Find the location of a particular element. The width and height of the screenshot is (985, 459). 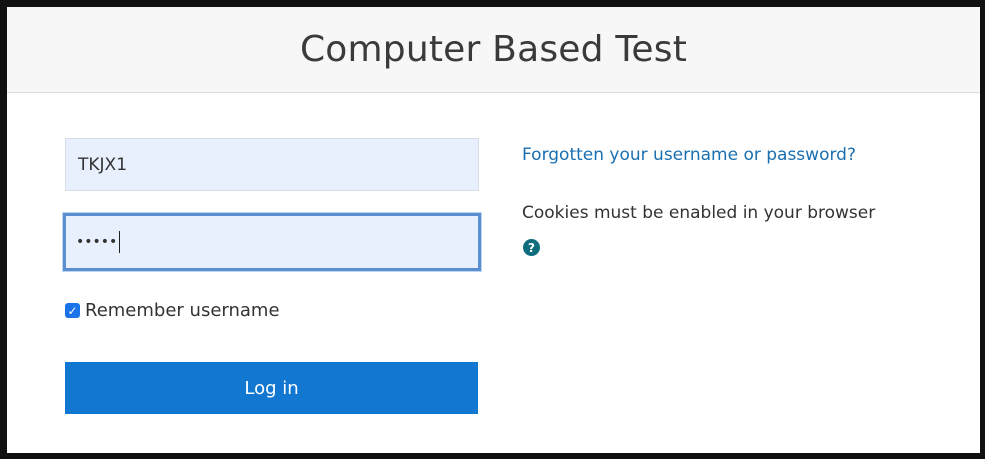

text-cursor is located at coordinates (120, 242).